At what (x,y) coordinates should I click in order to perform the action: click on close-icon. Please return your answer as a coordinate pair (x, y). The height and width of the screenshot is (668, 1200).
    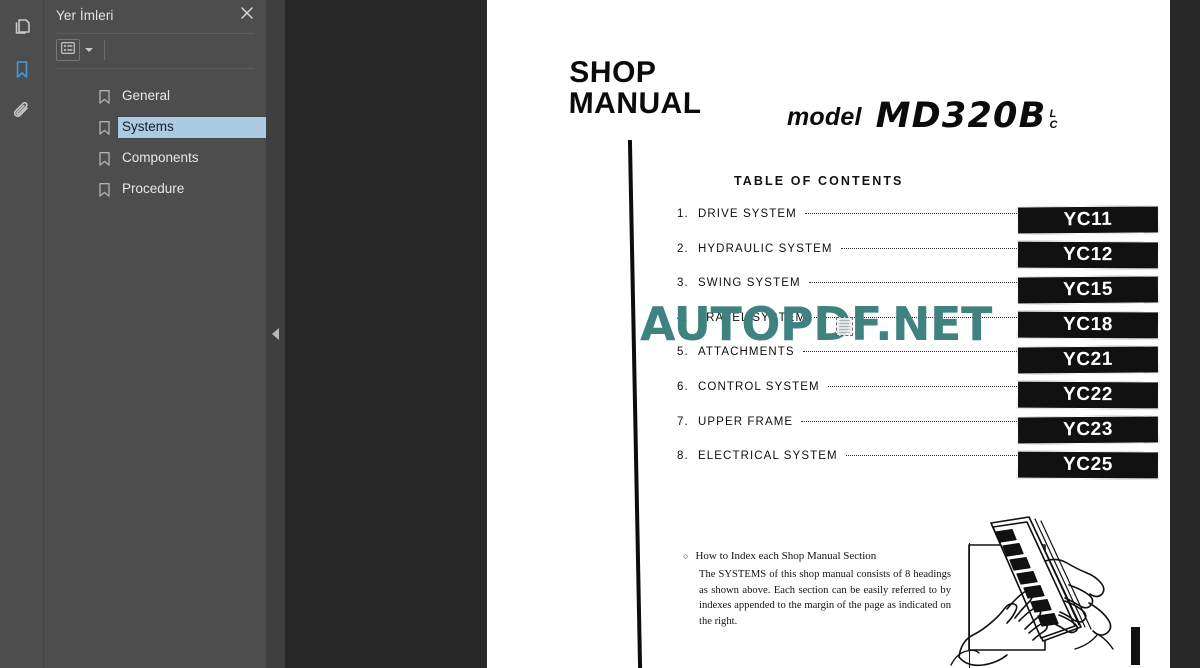
    Looking at the image, I should click on (247, 15).